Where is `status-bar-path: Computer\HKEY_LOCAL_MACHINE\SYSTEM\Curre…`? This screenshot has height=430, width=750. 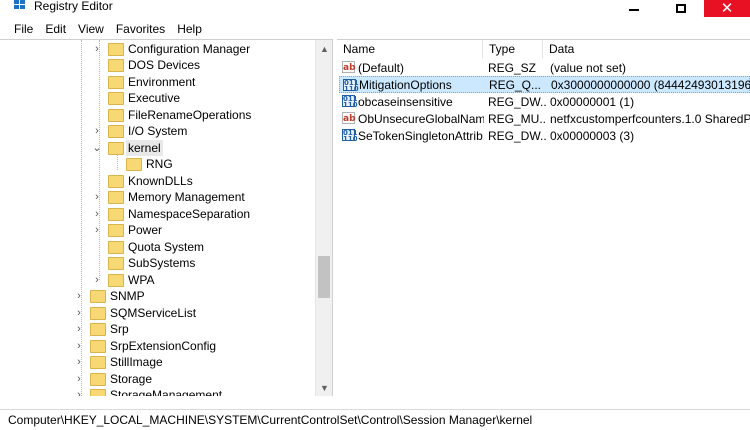
status-bar-path: Computer\HKEY_LOCAL_MACHINE\SYSTEM\Curre… is located at coordinates (375, 419).